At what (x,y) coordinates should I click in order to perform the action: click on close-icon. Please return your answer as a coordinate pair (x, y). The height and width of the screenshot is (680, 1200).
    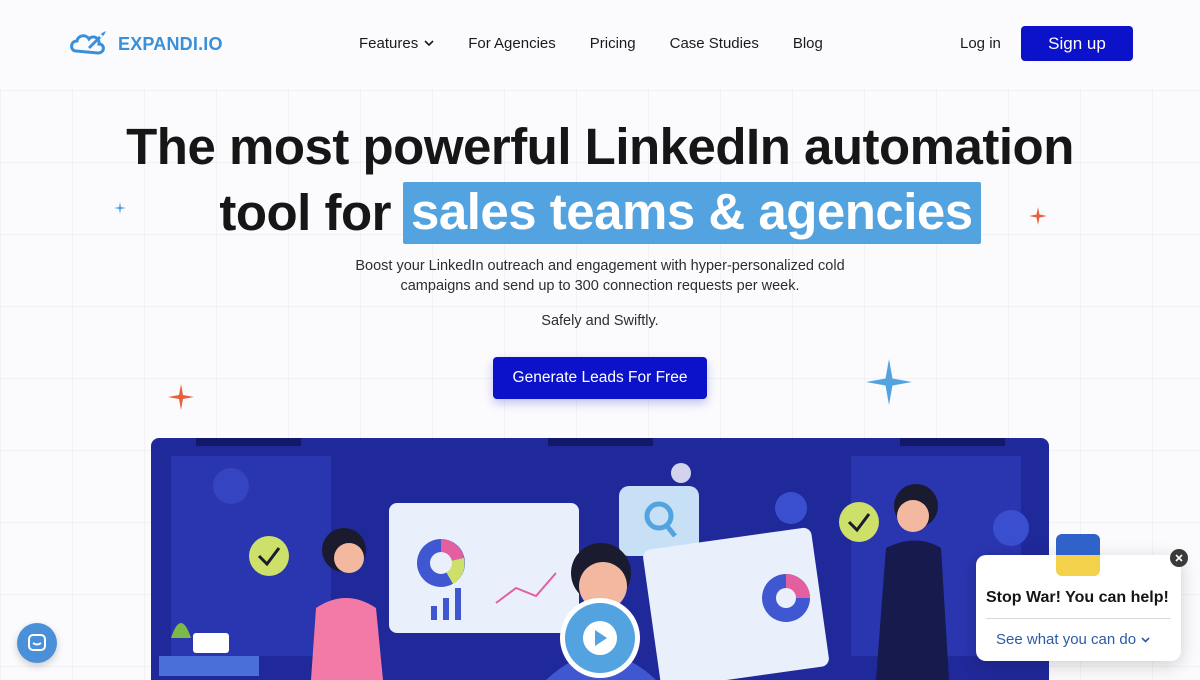
    Looking at the image, I should click on (1179, 558).